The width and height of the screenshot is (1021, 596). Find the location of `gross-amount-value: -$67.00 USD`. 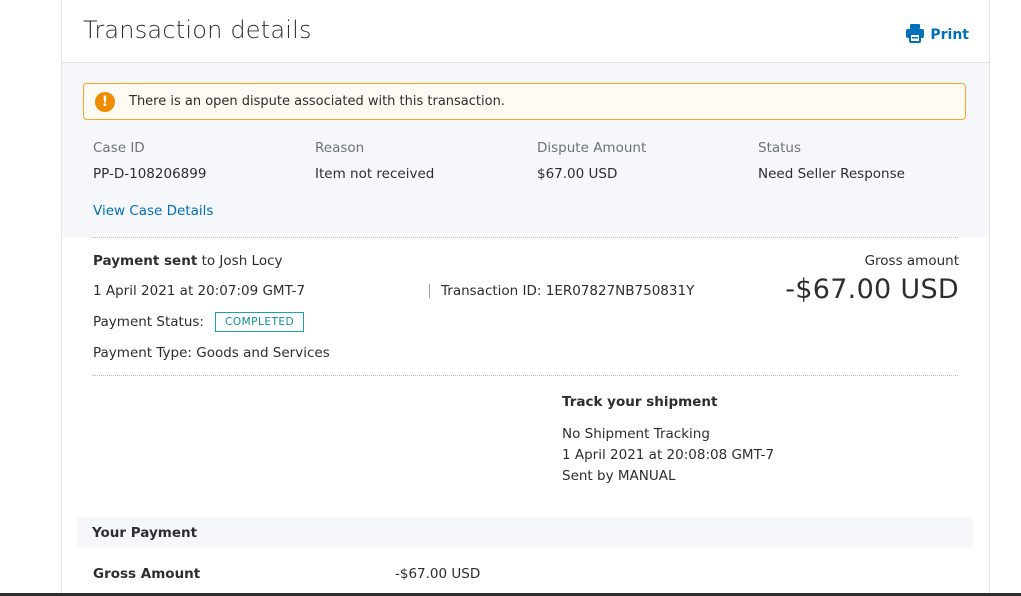

gross-amount-value: -$67.00 USD is located at coordinates (872, 289).